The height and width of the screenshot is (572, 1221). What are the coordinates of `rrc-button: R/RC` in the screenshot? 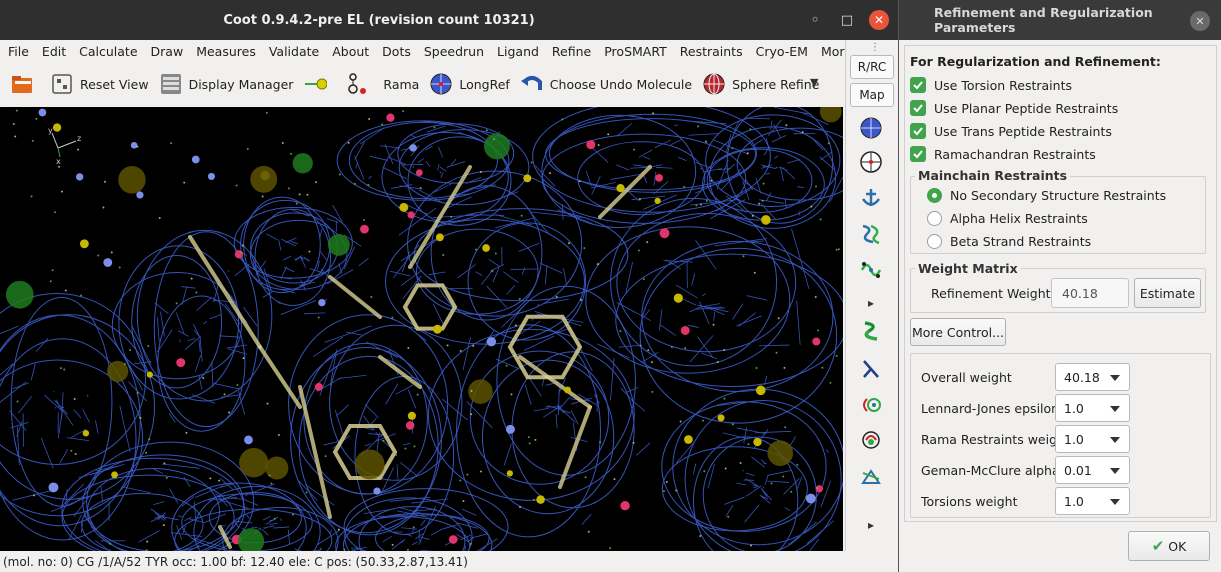 It's located at (872, 67).